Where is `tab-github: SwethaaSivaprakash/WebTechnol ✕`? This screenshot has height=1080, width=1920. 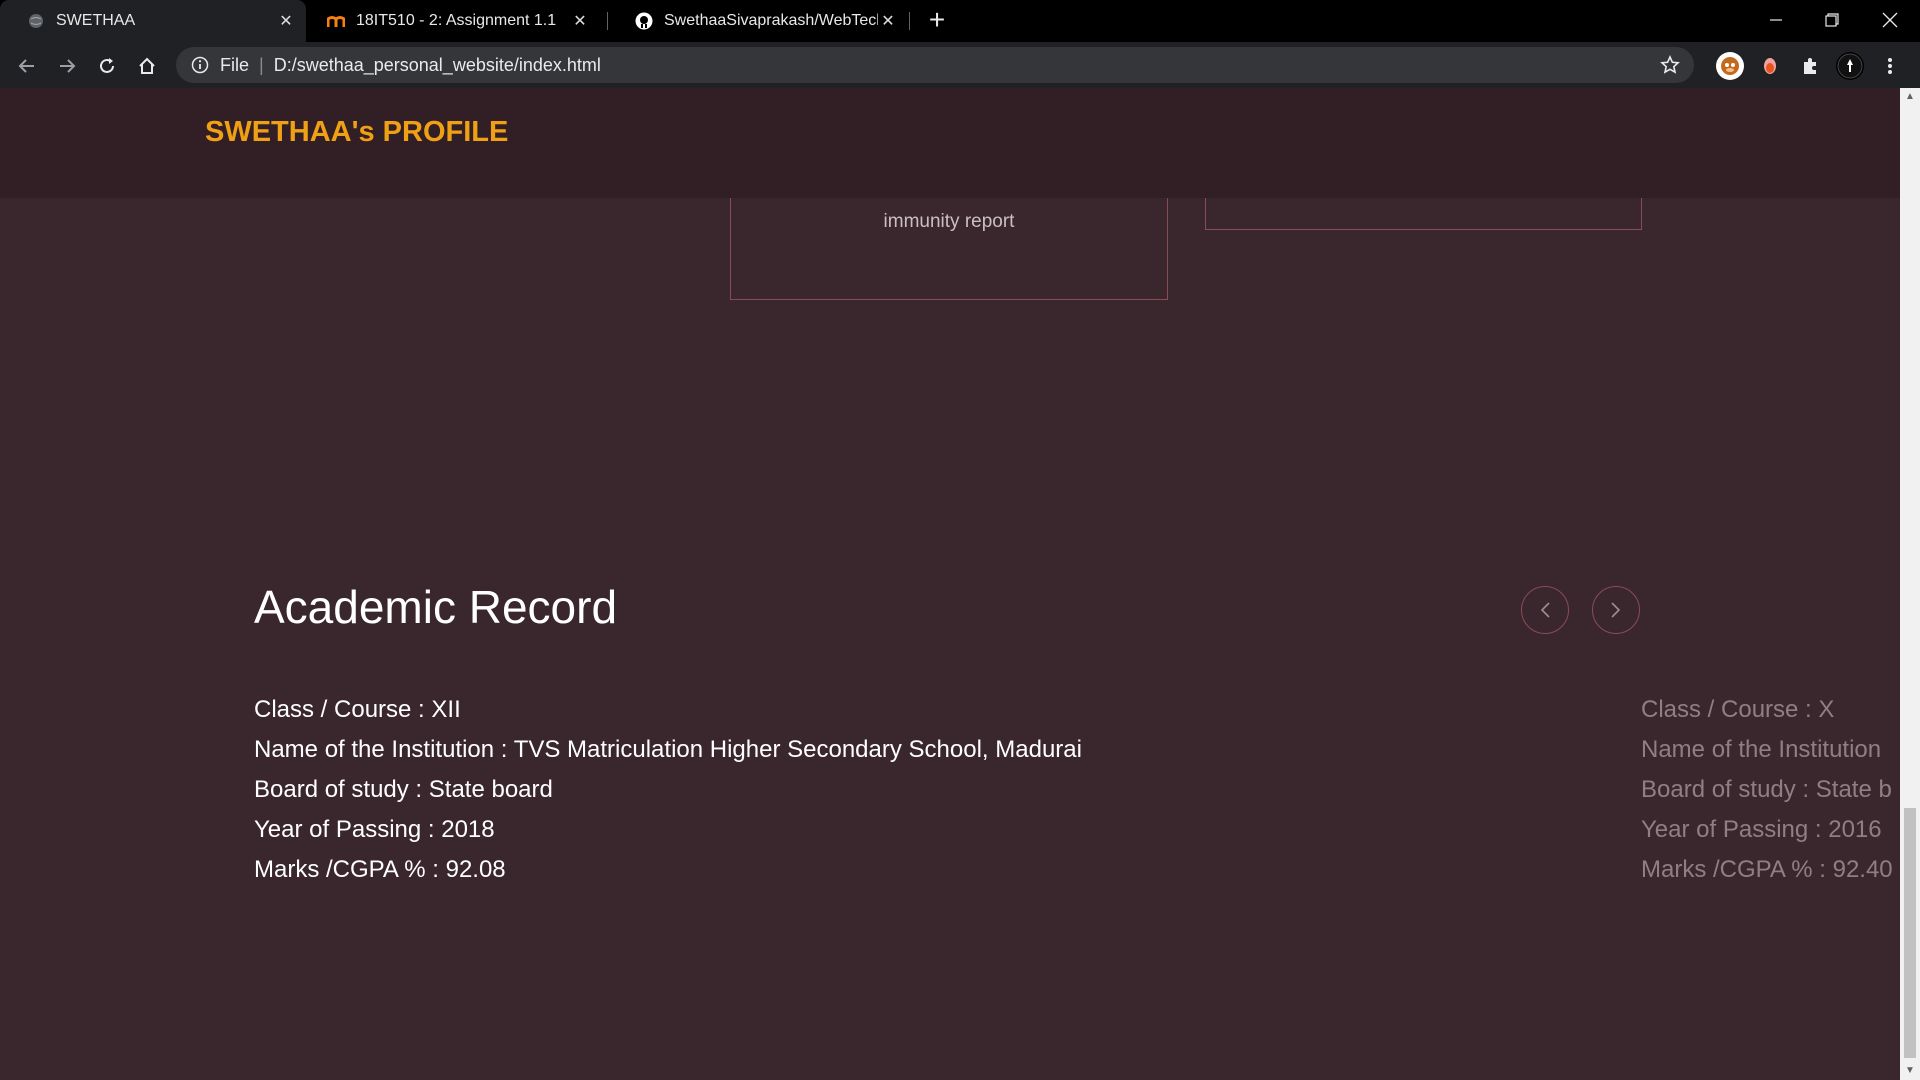 tab-github: SwethaaSivaprakash/WebTechnol ✕ is located at coordinates (758, 21).